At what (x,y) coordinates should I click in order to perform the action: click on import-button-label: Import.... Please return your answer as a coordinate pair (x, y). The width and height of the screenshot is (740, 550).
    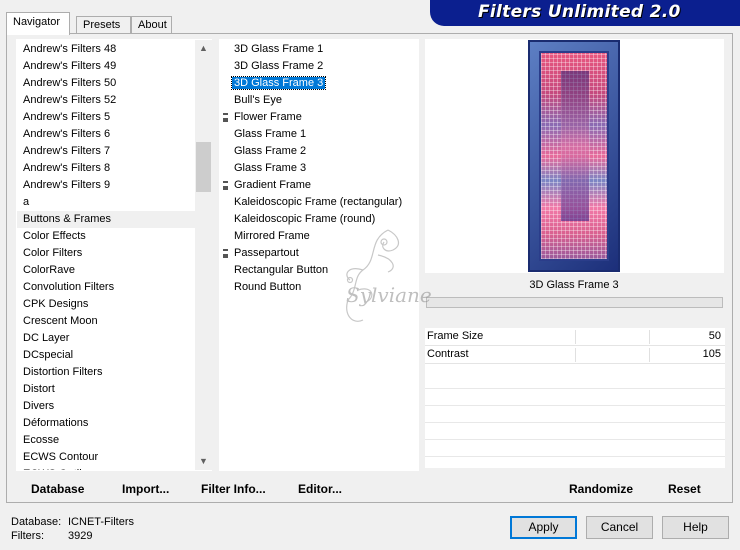
    Looking at the image, I should click on (146, 489).